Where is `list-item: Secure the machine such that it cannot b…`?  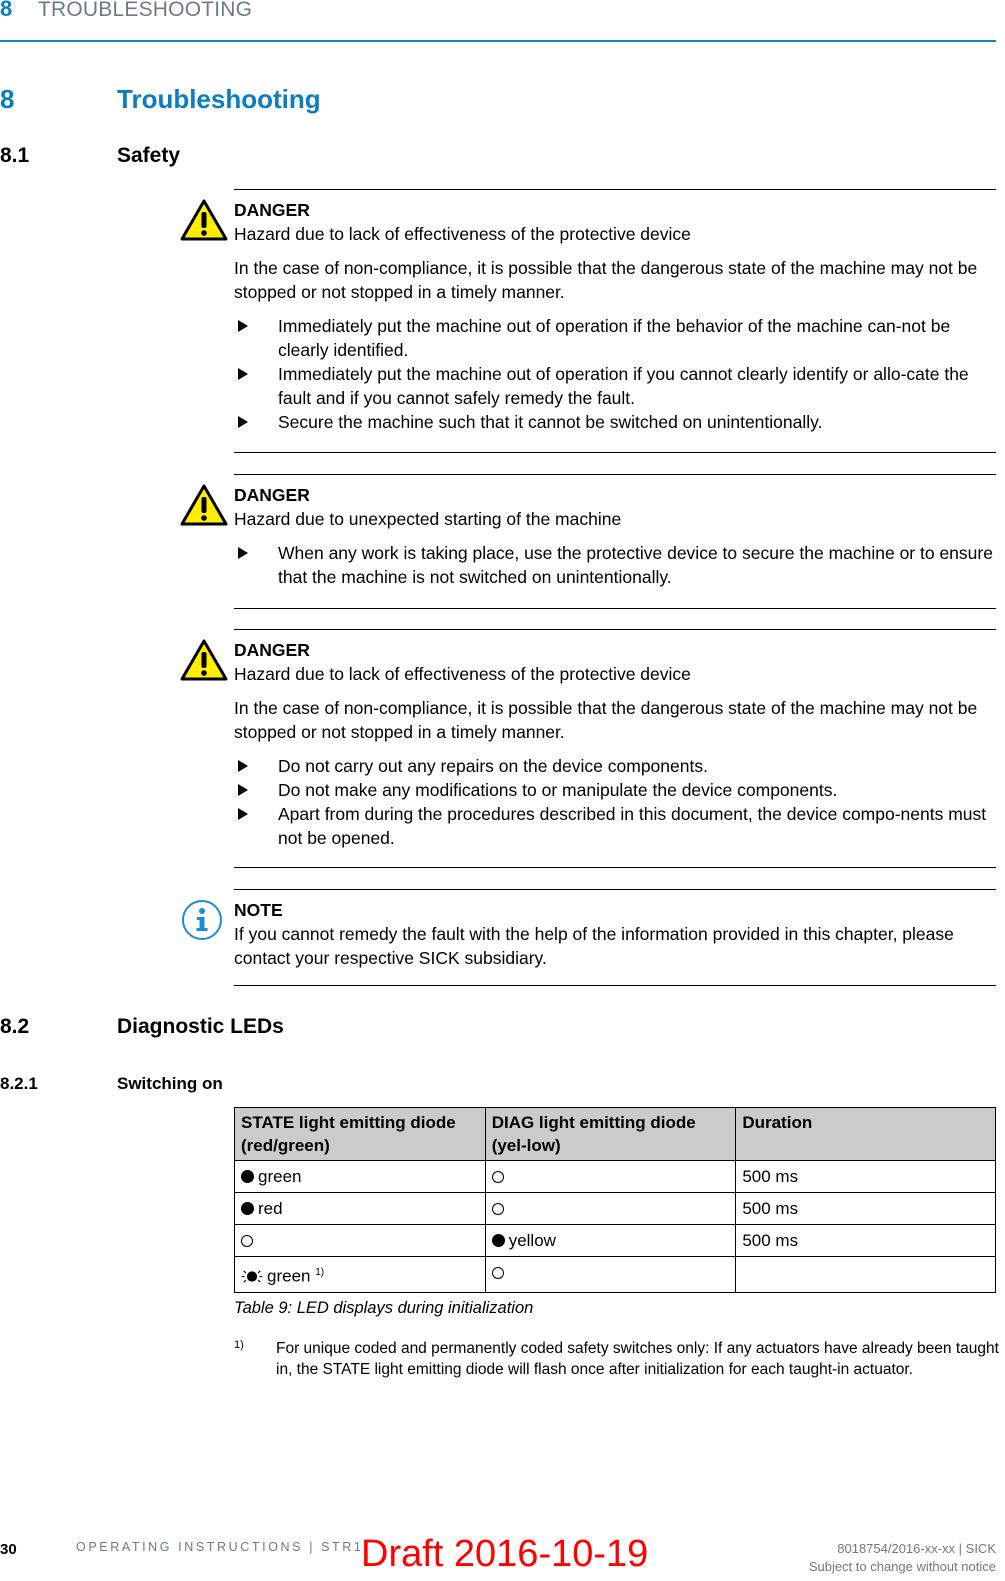
list-item: Secure the machine such that it cannot b… is located at coordinates (615, 422).